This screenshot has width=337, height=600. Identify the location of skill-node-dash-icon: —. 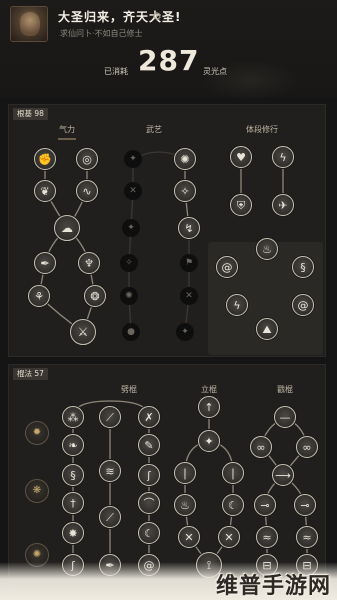
(285, 417).